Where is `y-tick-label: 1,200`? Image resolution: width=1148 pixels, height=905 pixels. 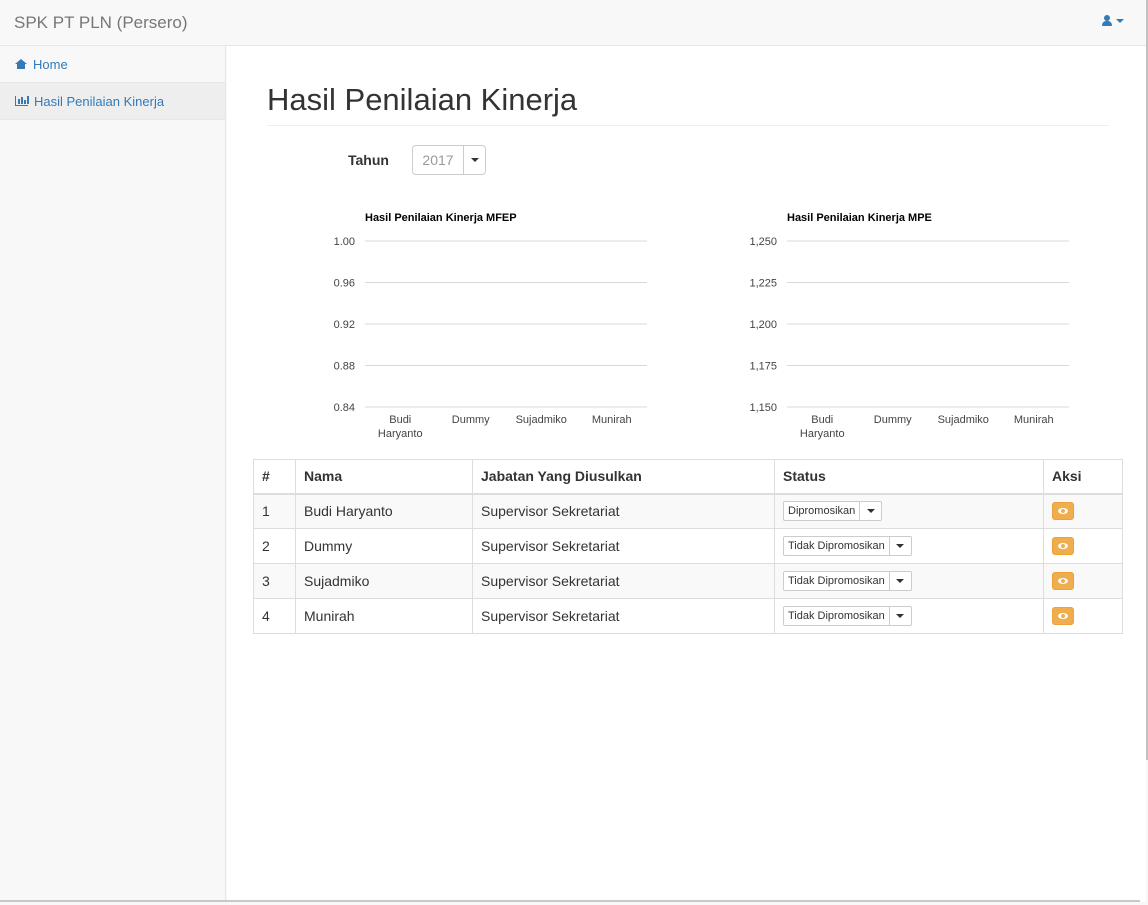
y-tick-label: 1,200 is located at coordinates (763, 325).